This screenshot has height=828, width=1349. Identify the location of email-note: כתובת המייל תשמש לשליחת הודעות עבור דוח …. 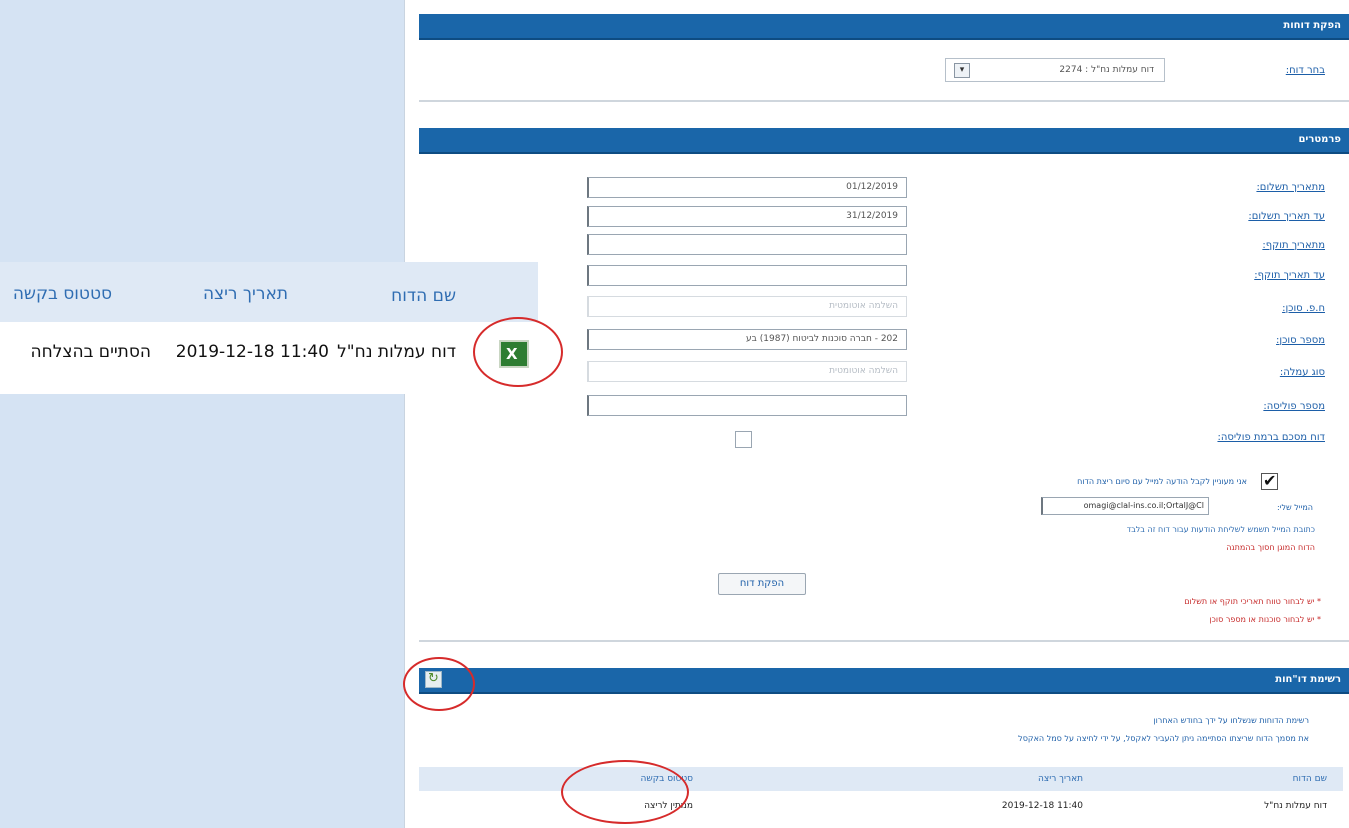
(1220, 529).